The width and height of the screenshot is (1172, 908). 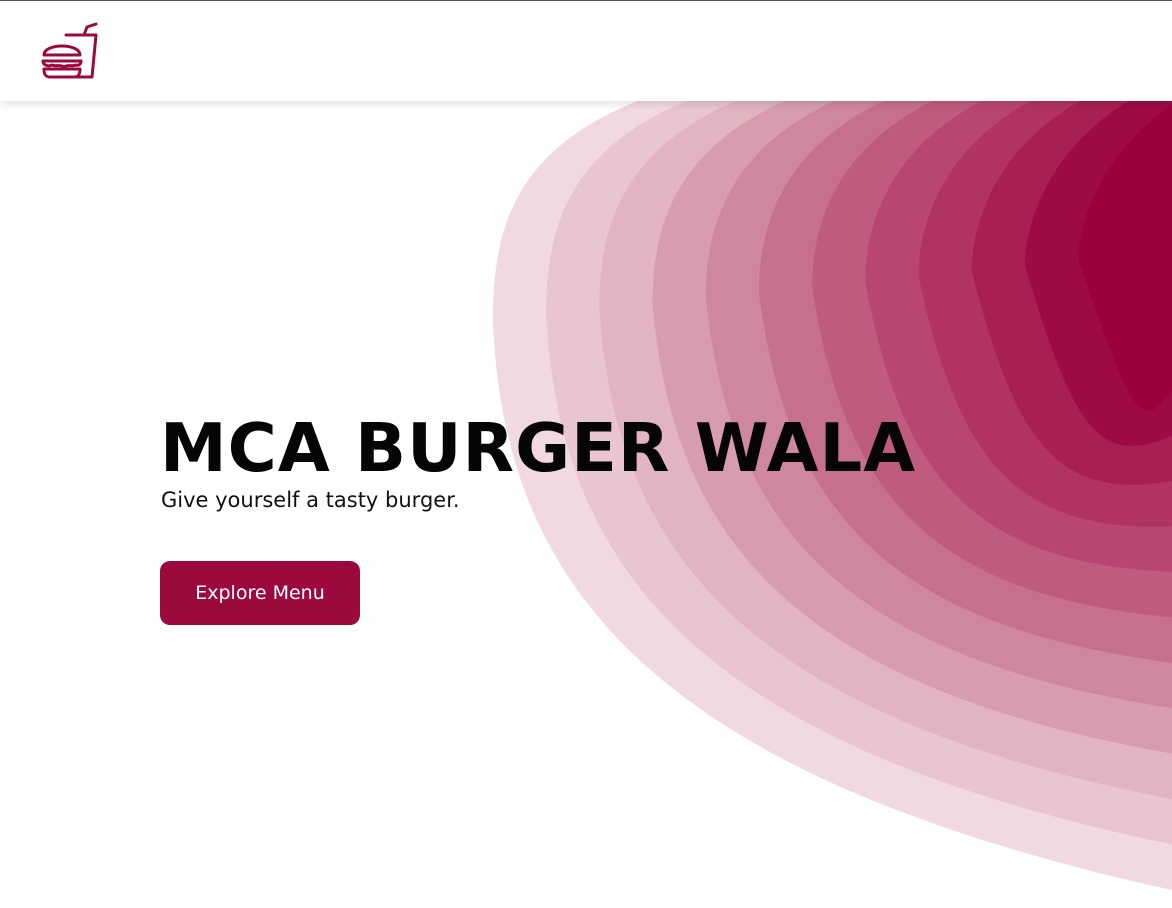 What do you see at coordinates (260, 593) in the screenshot?
I see `explore-menu-button: Explore Menu` at bounding box center [260, 593].